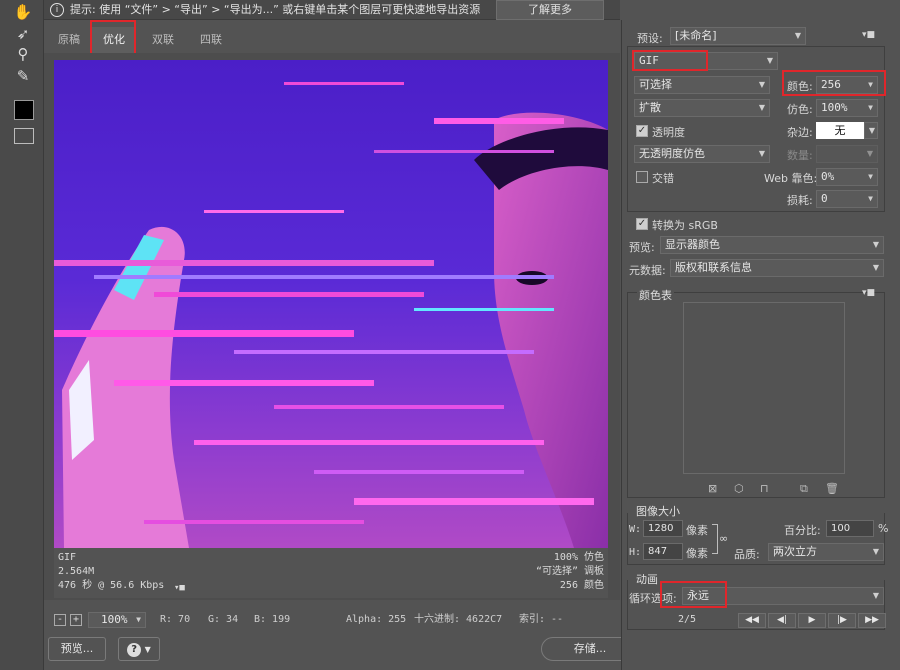  I want to click on web-snap-dropdown: 0% ▼, so click(847, 177).